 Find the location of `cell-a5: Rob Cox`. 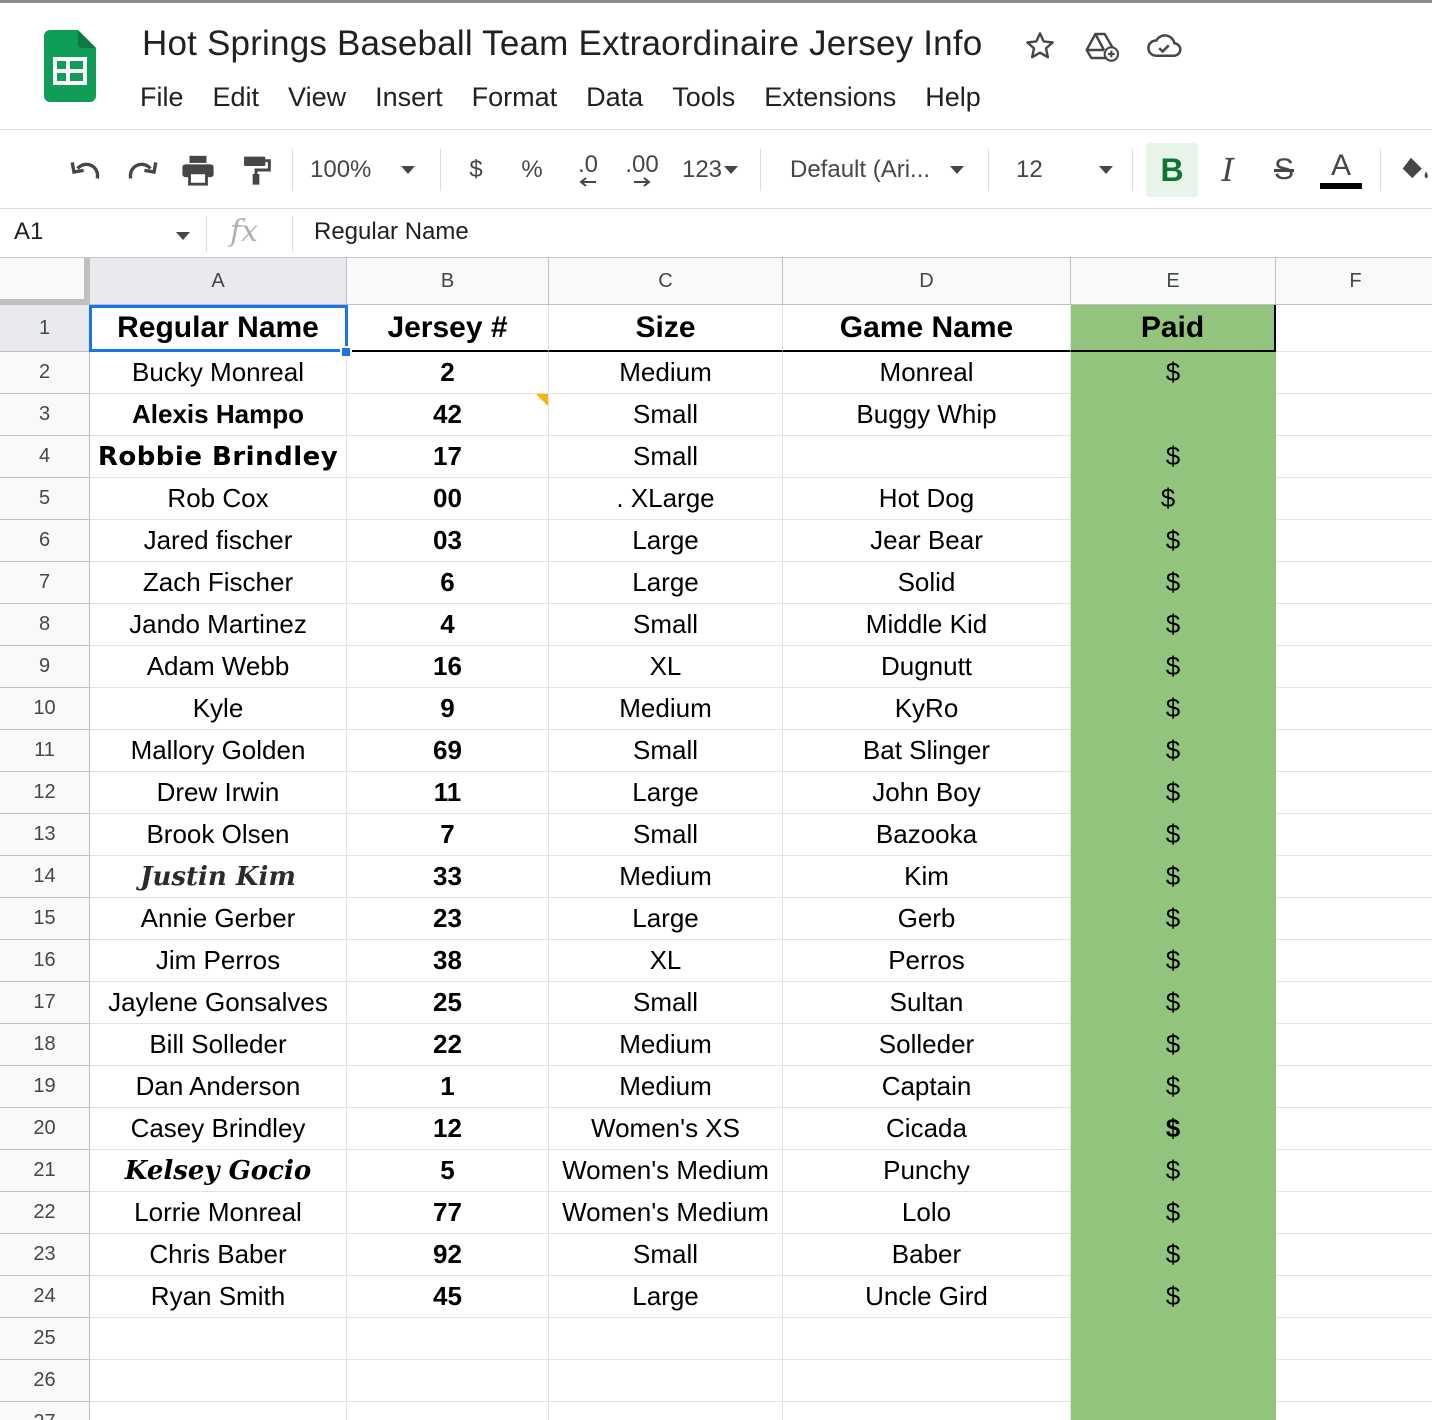

cell-a5: Rob Cox is located at coordinates (218, 499).